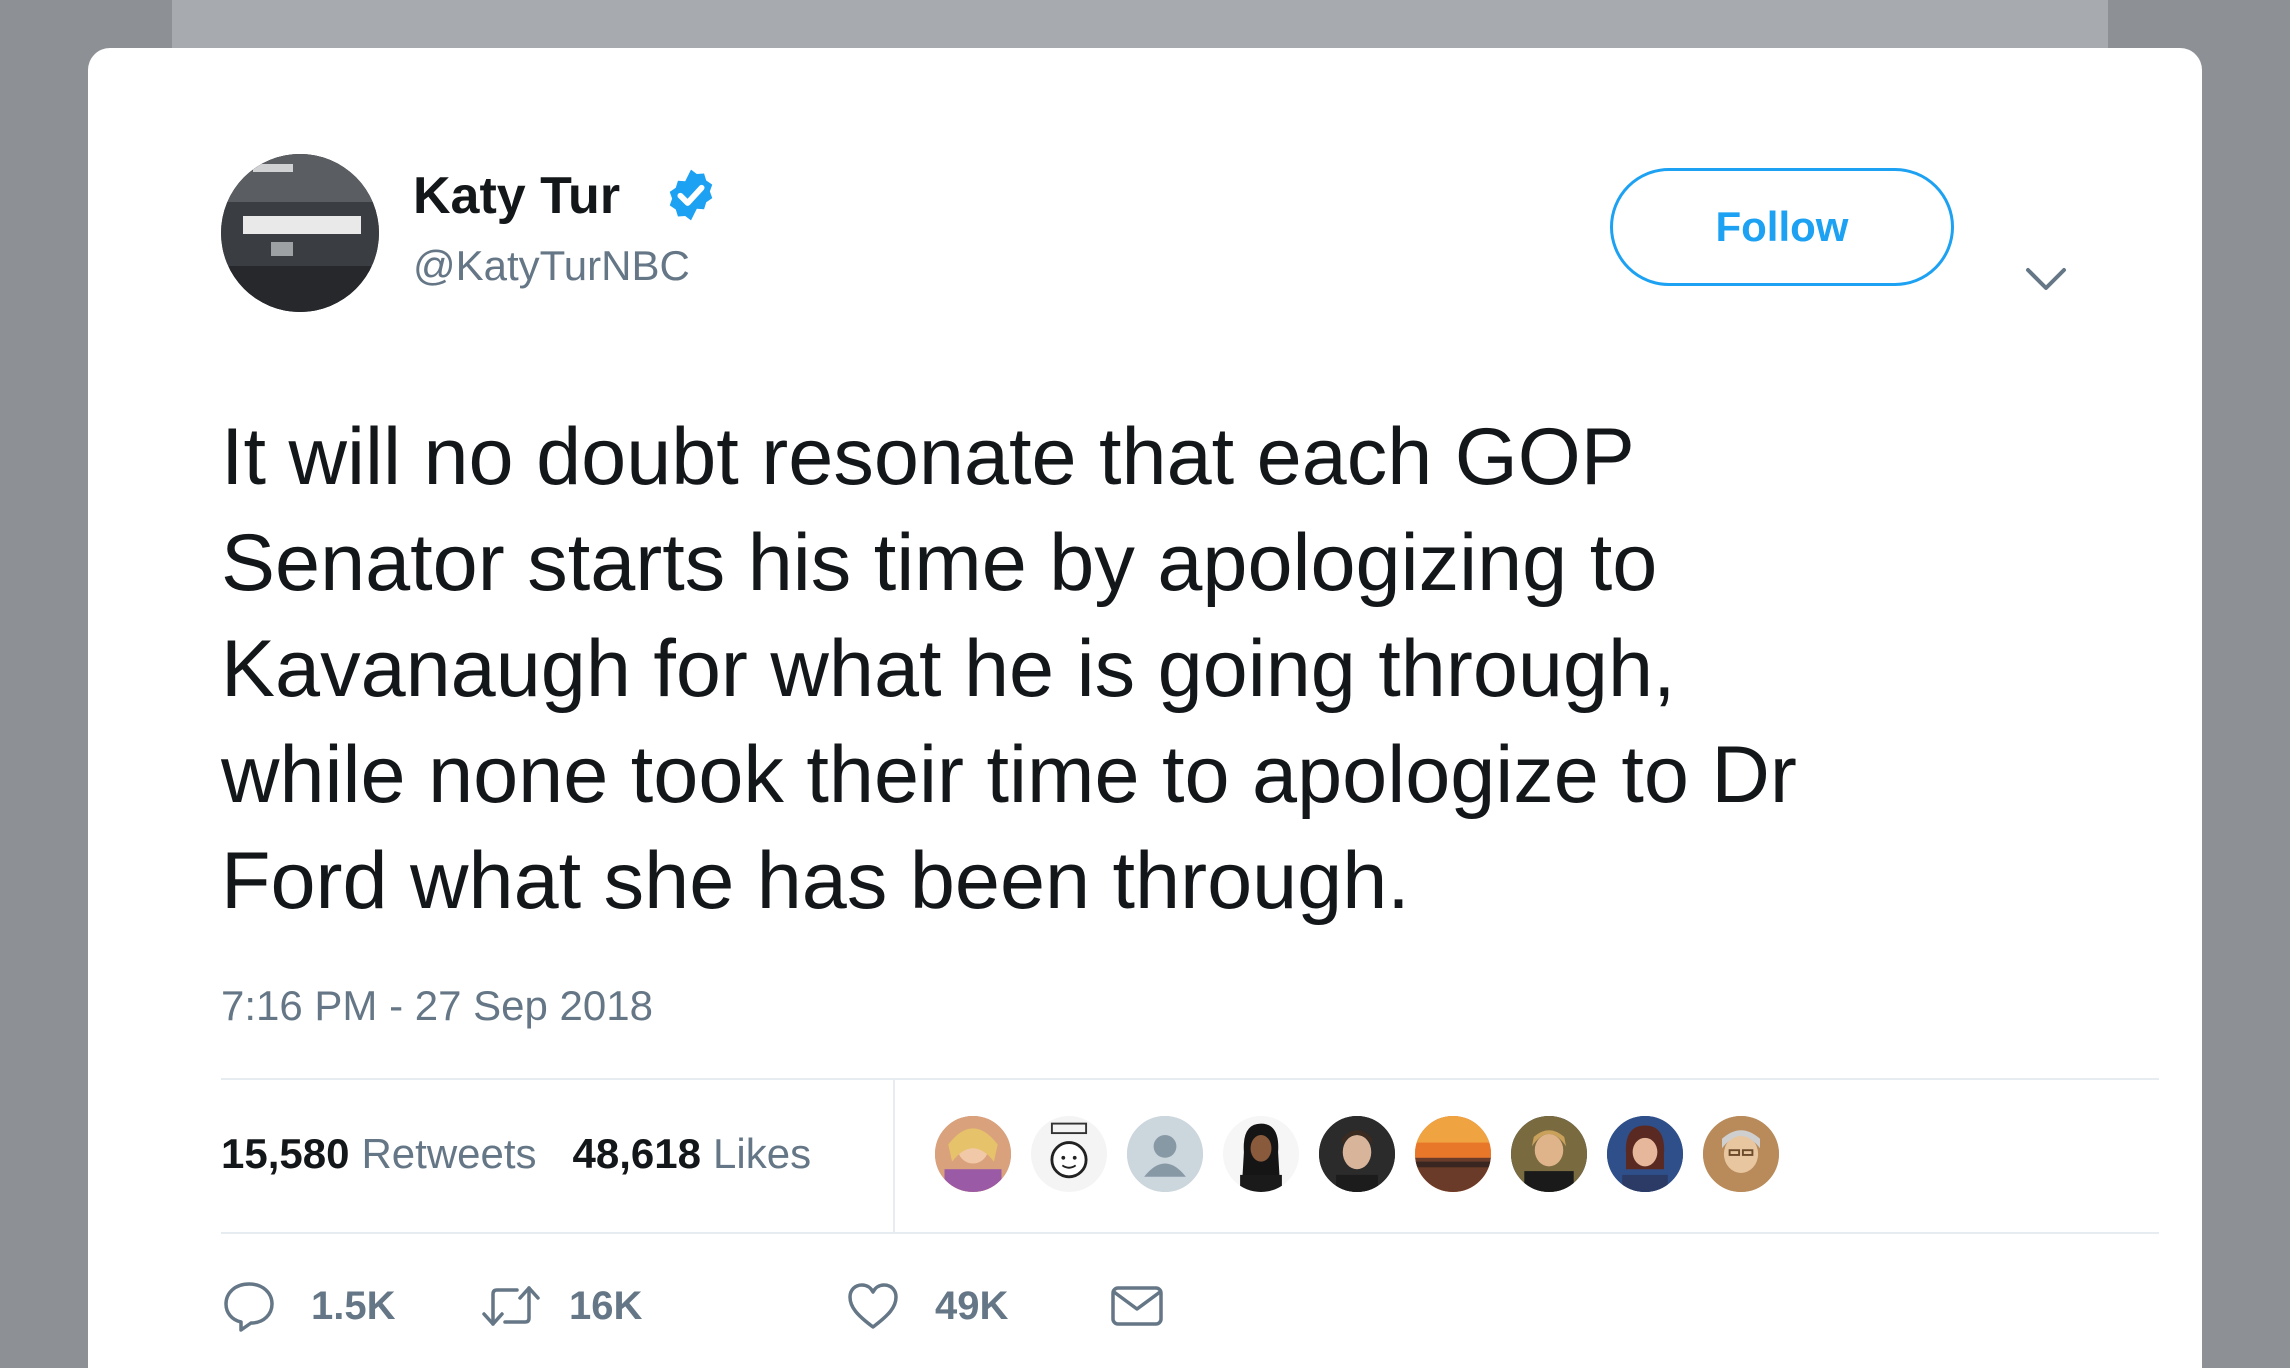  What do you see at coordinates (448, 1154) in the screenshot?
I see `retweets-label: Retweets` at bounding box center [448, 1154].